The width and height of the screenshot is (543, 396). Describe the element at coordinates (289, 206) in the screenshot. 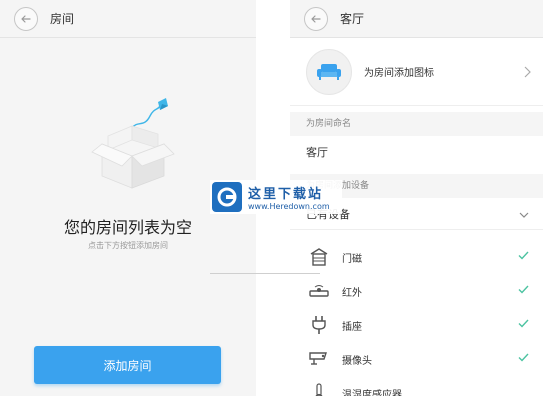

I see `watermark-url: www.Heredown.com` at that location.